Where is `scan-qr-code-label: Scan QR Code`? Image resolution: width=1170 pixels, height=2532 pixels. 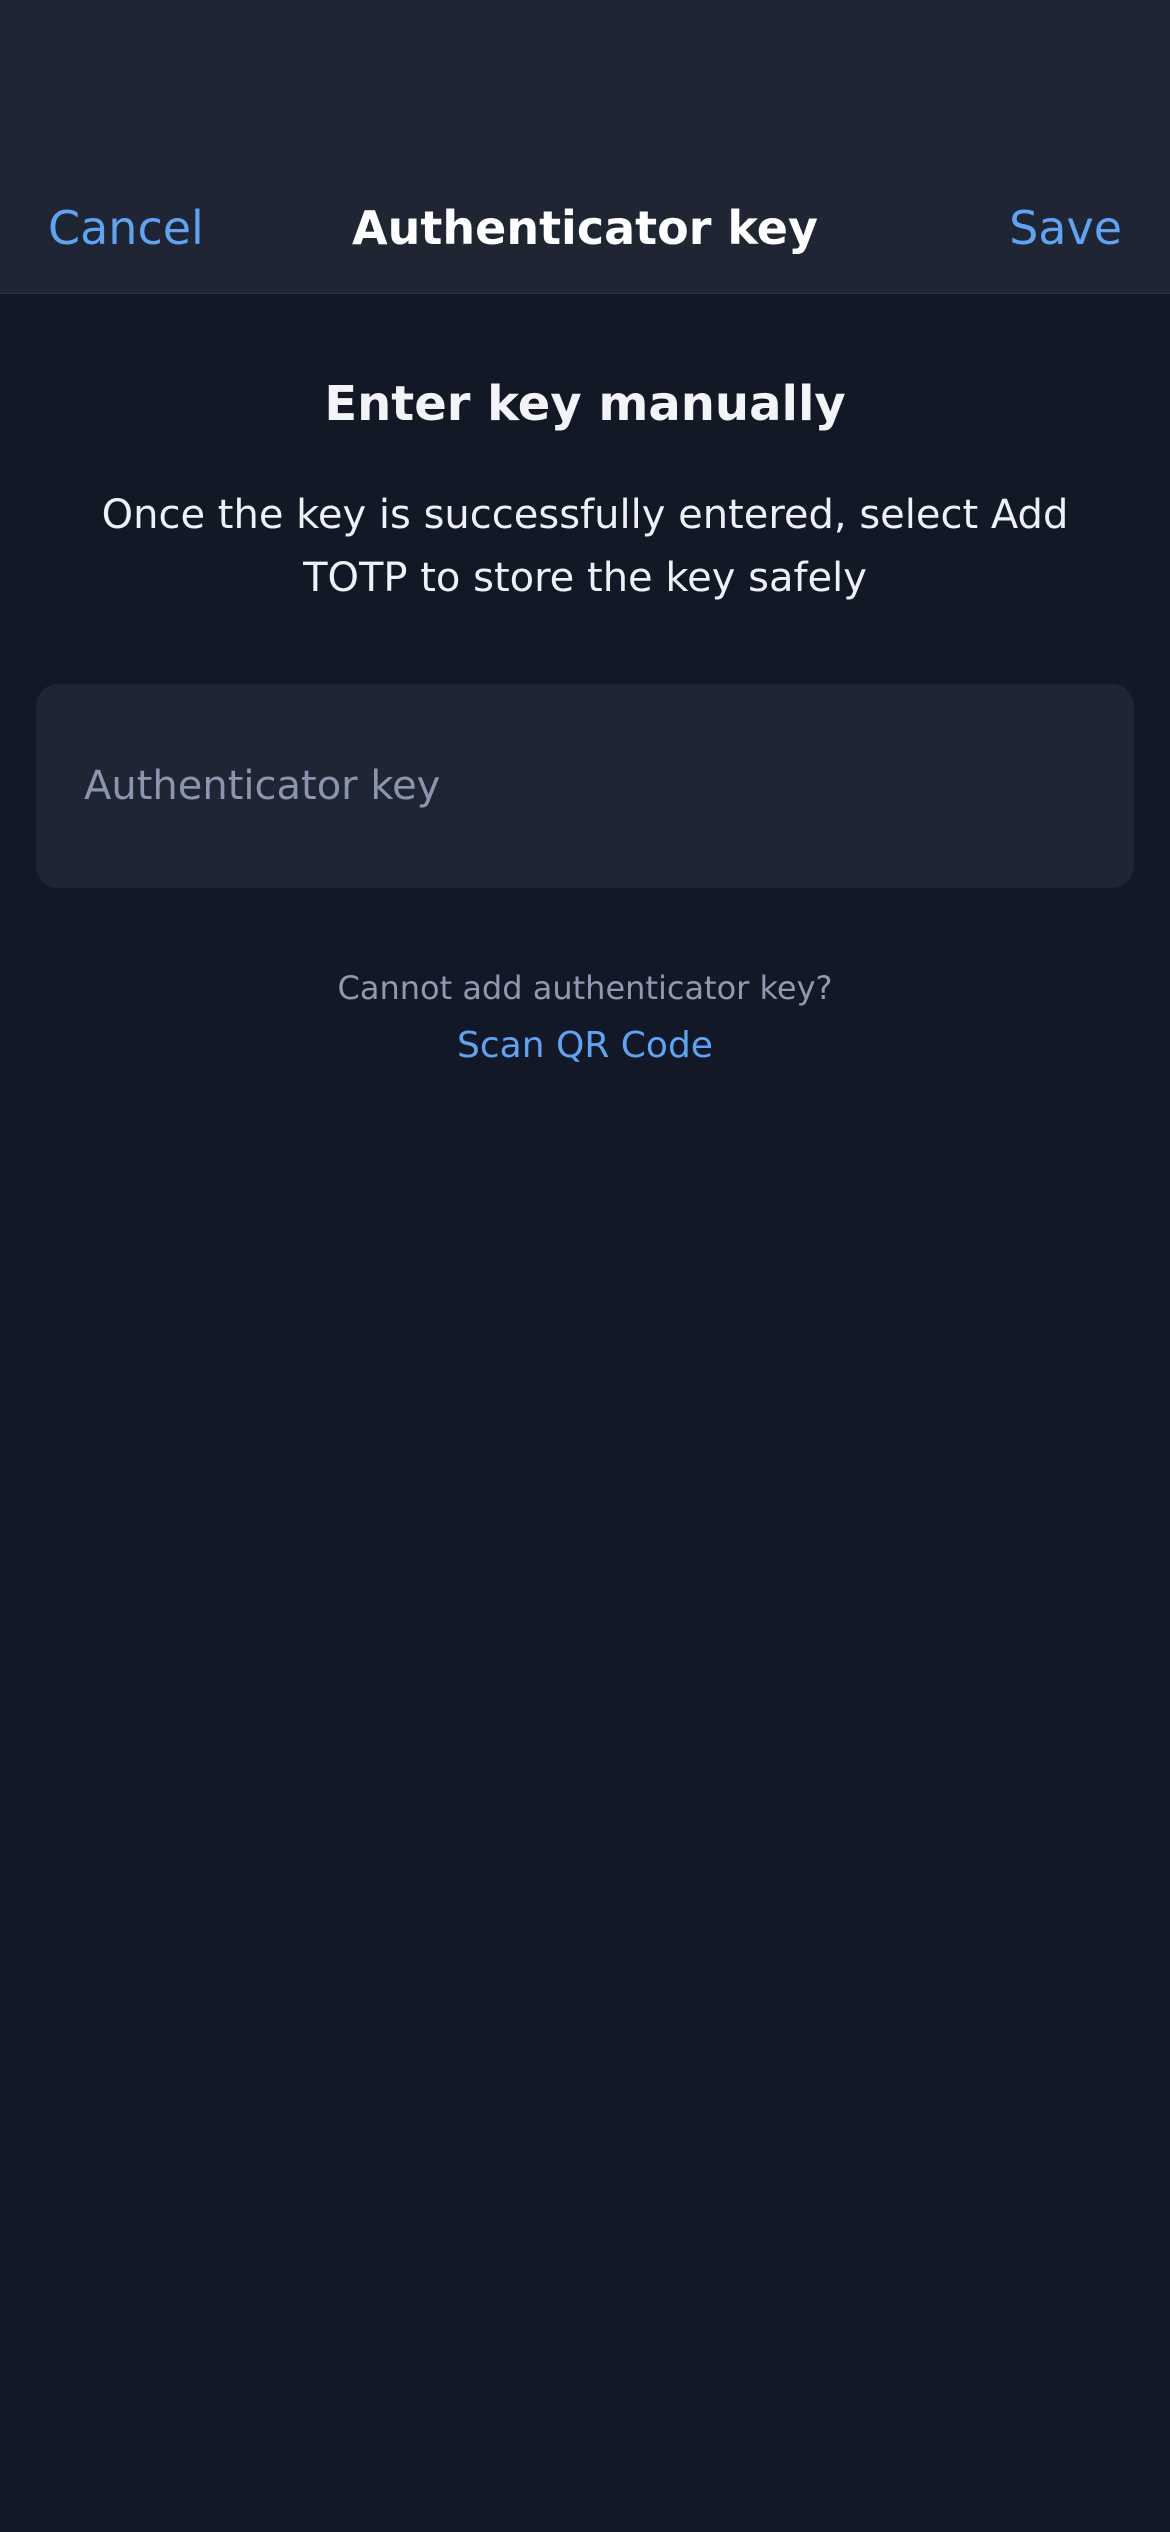 scan-qr-code-label: Scan QR Code is located at coordinates (585, 1045).